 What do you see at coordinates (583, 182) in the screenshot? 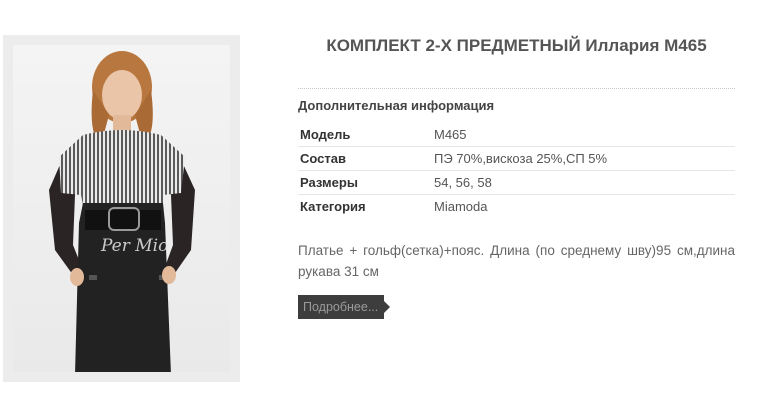
I see `spec-value: 54, 56, 58` at bounding box center [583, 182].